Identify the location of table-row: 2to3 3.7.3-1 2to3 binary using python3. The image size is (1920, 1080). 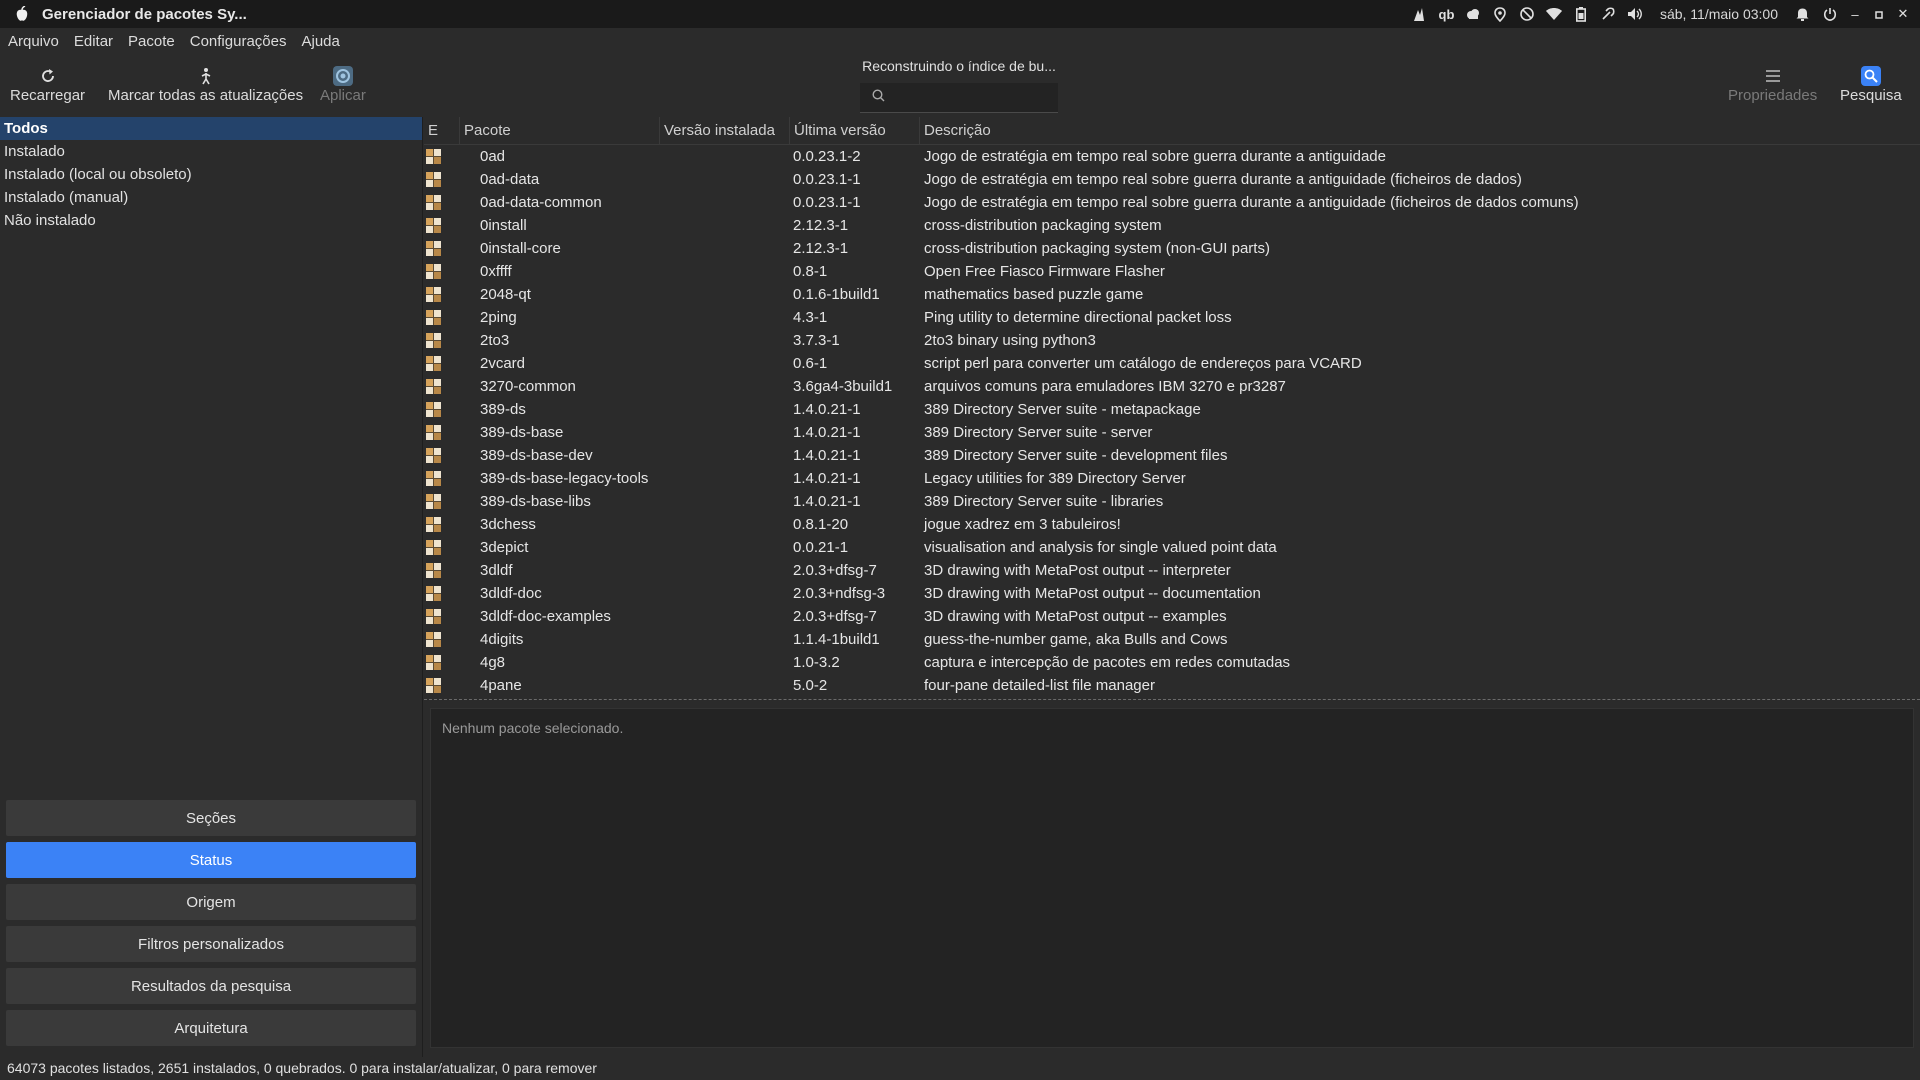
(1172, 340).